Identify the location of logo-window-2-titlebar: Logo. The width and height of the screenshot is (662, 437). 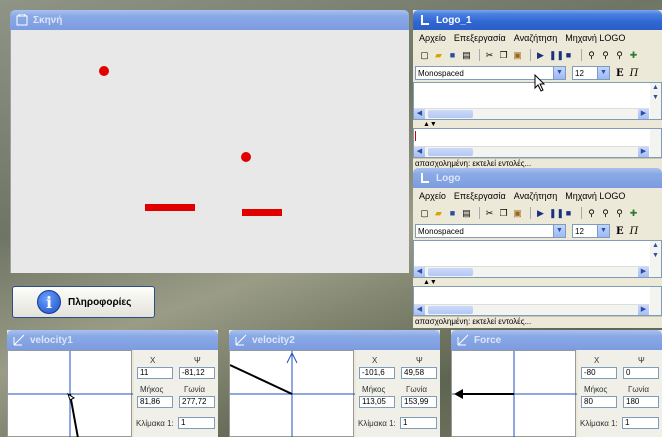
(537, 178).